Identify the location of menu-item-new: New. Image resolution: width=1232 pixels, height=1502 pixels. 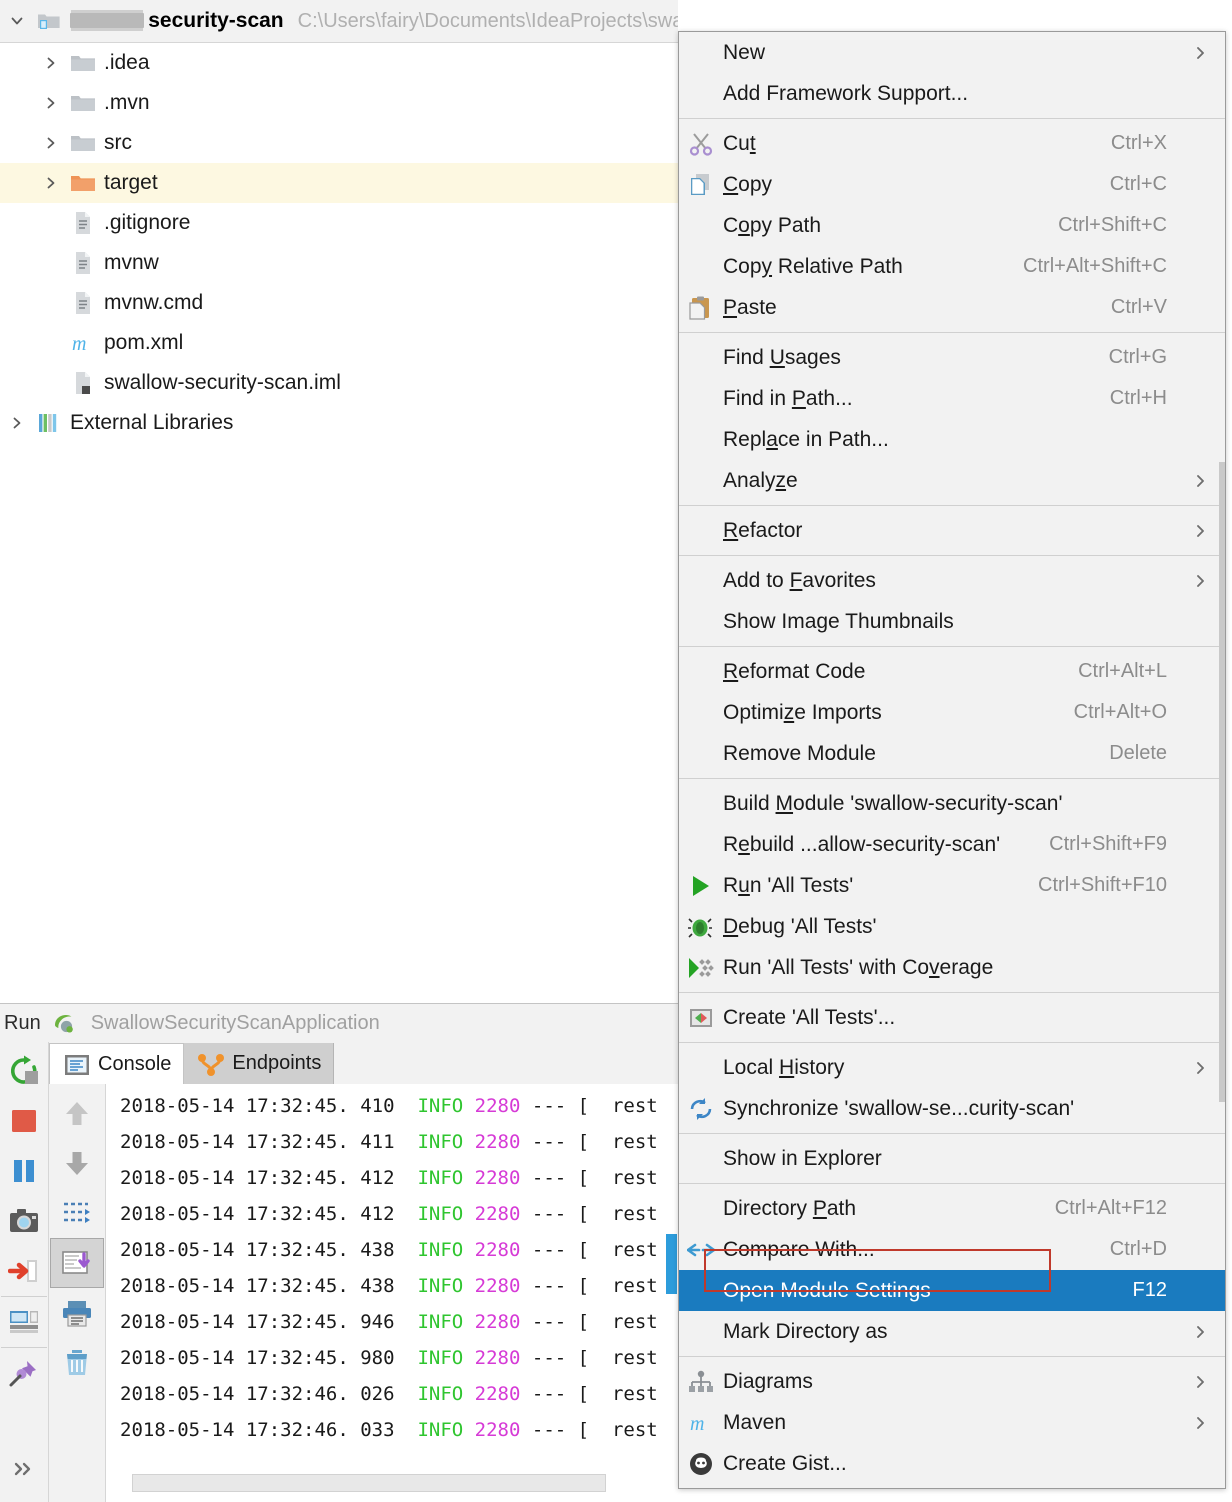
(952, 52).